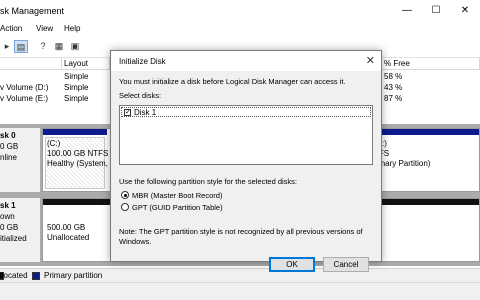 The height and width of the screenshot is (300, 480). Describe the element at coordinates (436, 11) in the screenshot. I see `maximize-icon: ☐` at that location.